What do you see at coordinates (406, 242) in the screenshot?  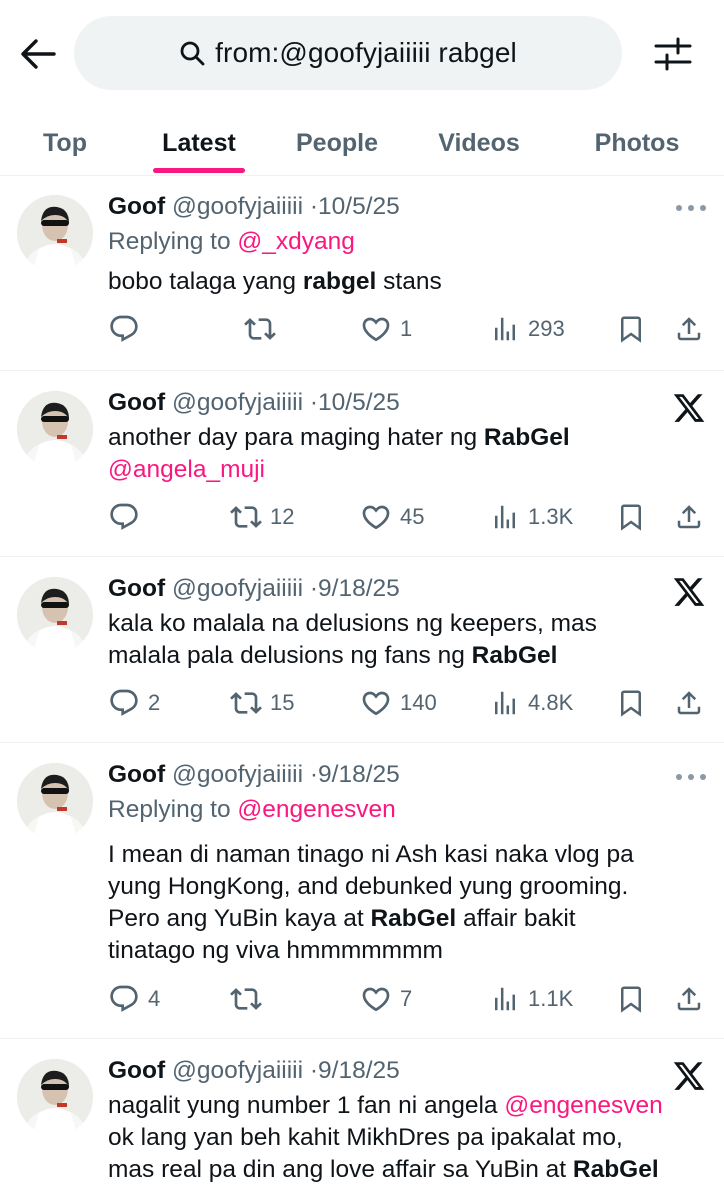 I see `replying-to: Replying to @_xdyang` at bounding box center [406, 242].